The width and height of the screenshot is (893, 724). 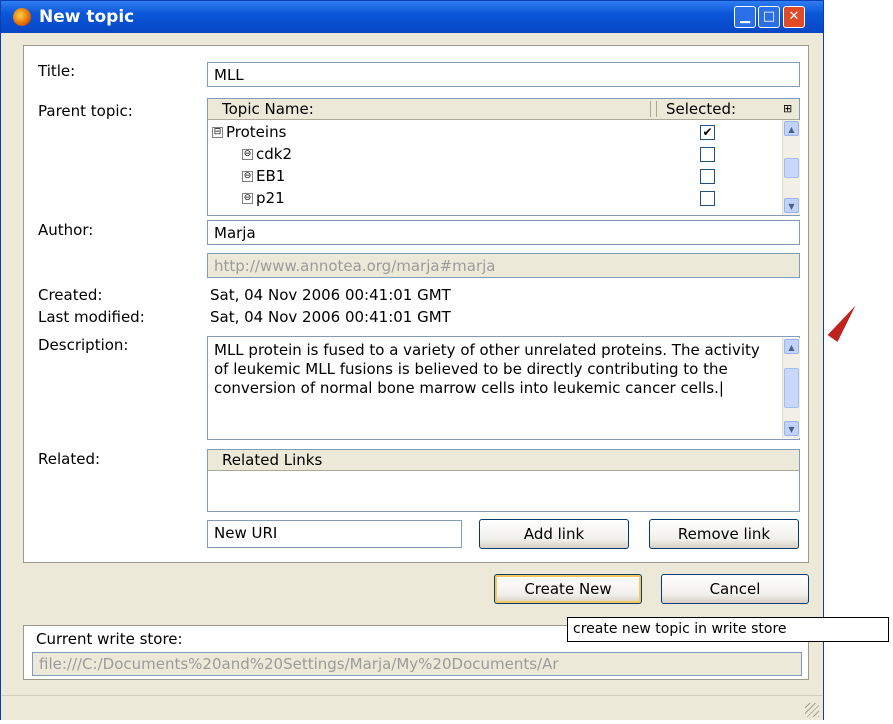 What do you see at coordinates (503, 109) in the screenshot?
I see `tree-header: Topic Name: Selected: ⊞` at bounding box center [503, 109].